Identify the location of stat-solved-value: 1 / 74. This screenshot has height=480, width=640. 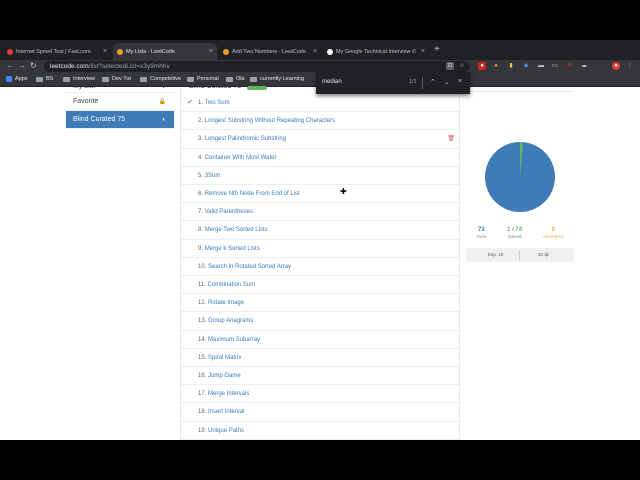
(515, 230).